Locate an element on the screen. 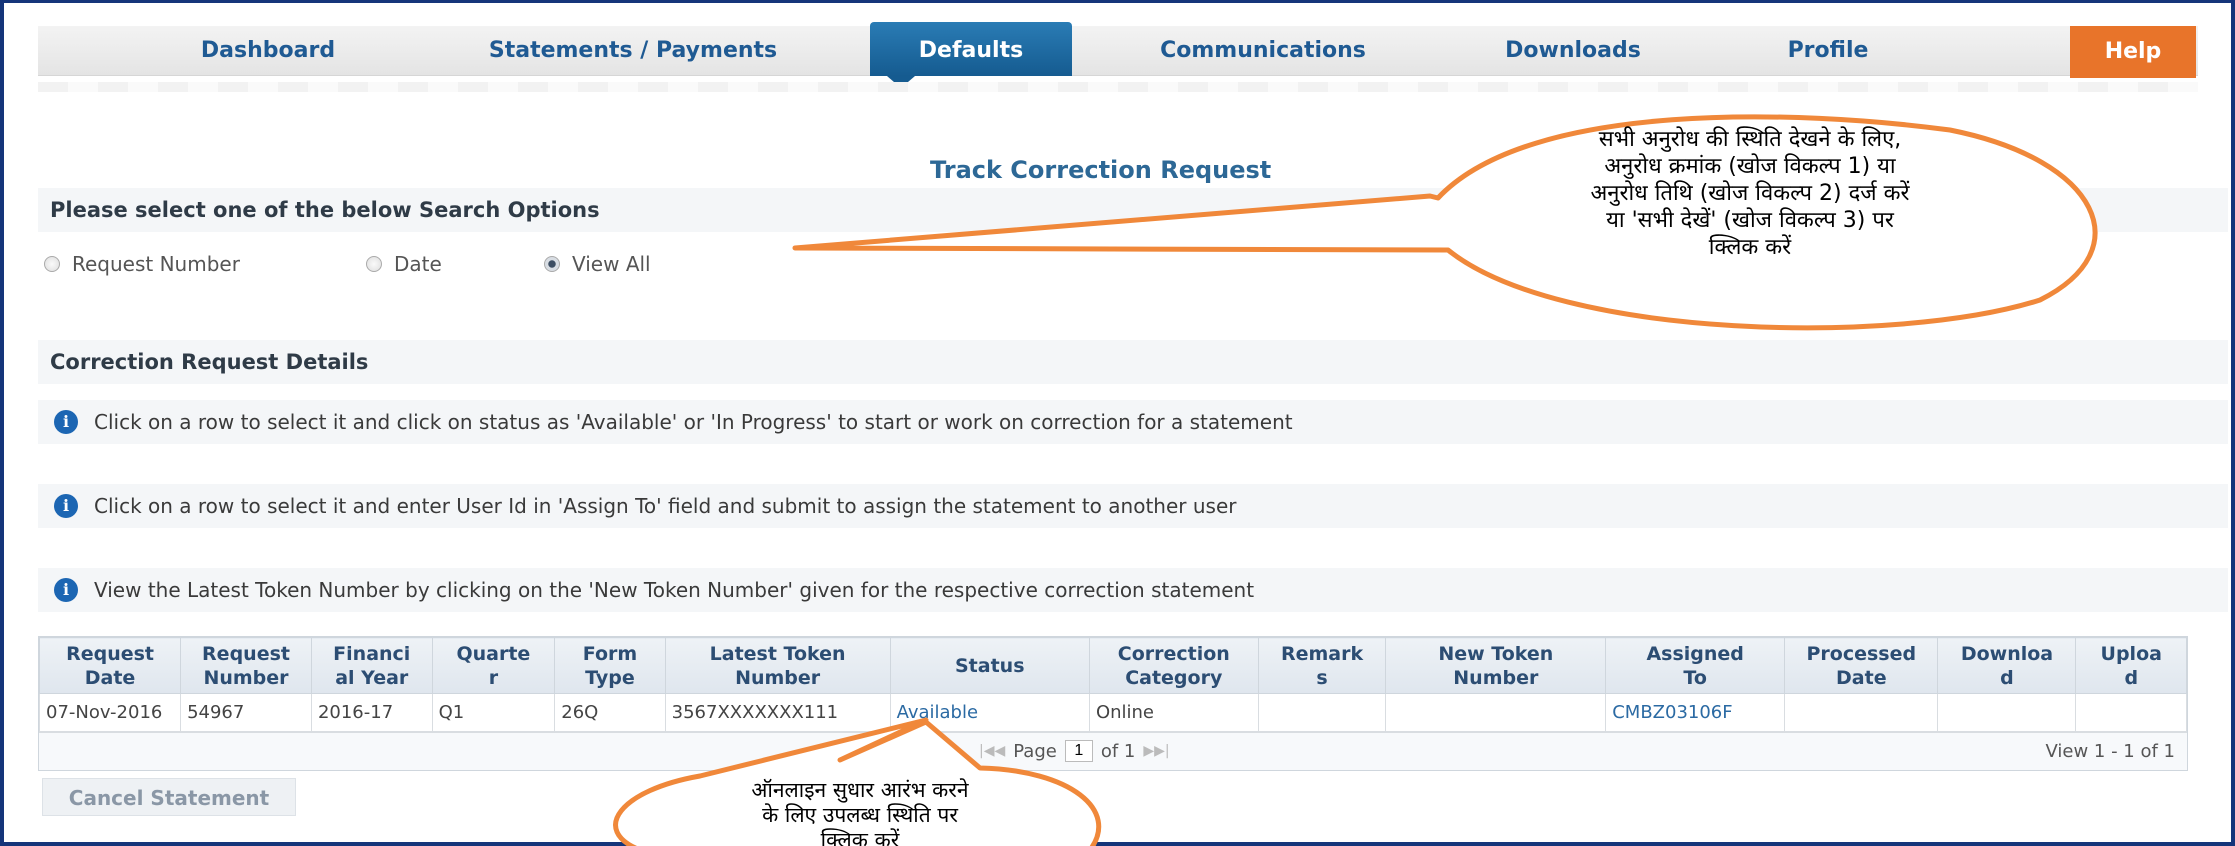 The width and height of the screenshot is (2235, 846). callout-line: अनुरोध तिथि (खोज विकल्प 2) दर्ज करें is located at coordinates (1750, 193).